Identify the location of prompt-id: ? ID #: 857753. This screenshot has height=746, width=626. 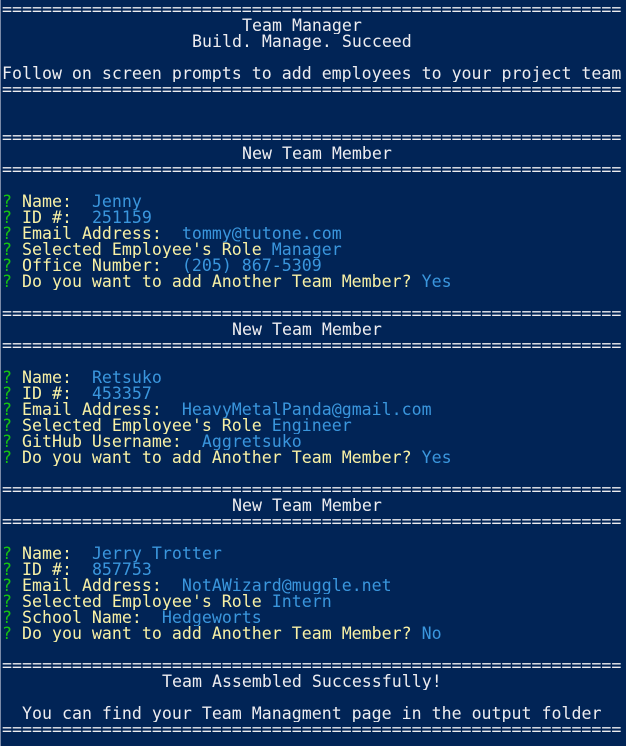
(77, 570).